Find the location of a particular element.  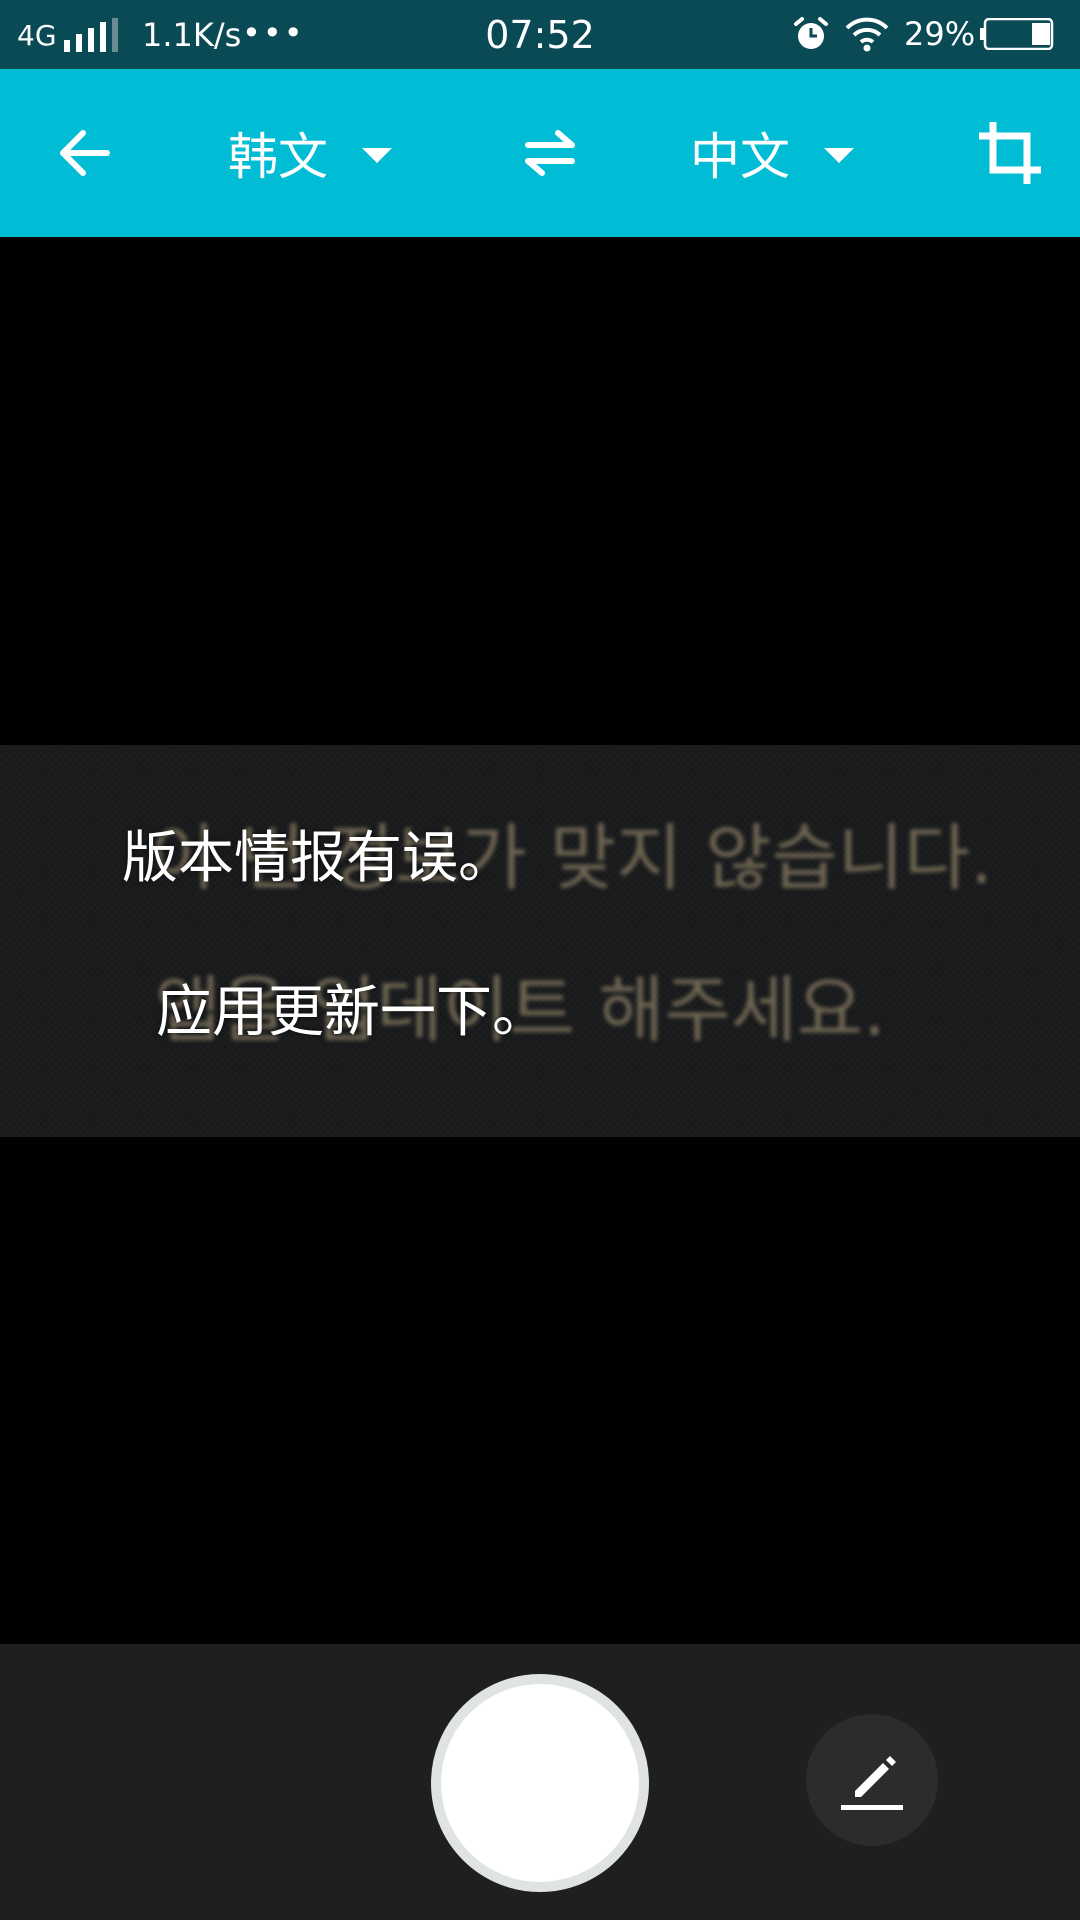

back-arrow-icon is located at coordinates (85, 153).